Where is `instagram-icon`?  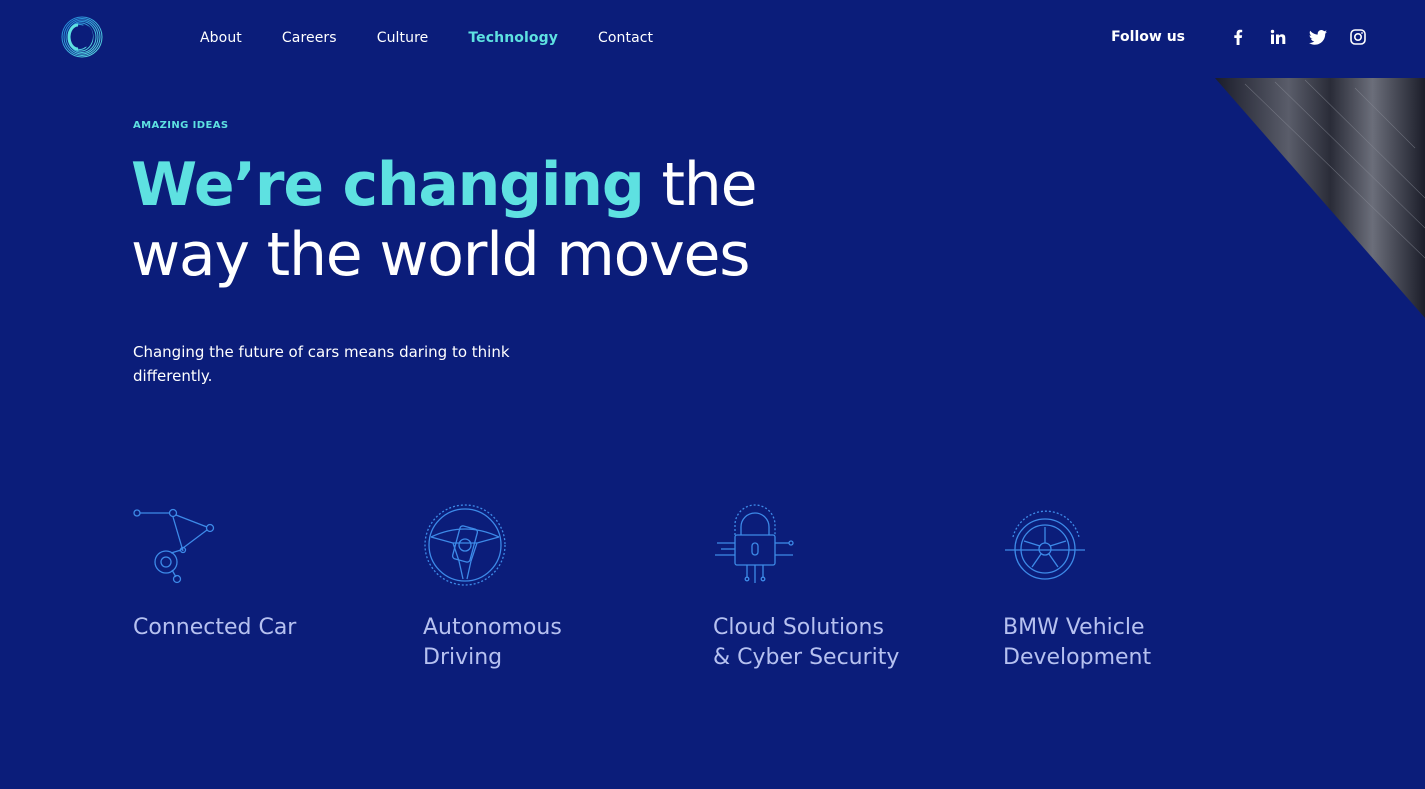 instagram-icon is located at coordinates (1358, 37).